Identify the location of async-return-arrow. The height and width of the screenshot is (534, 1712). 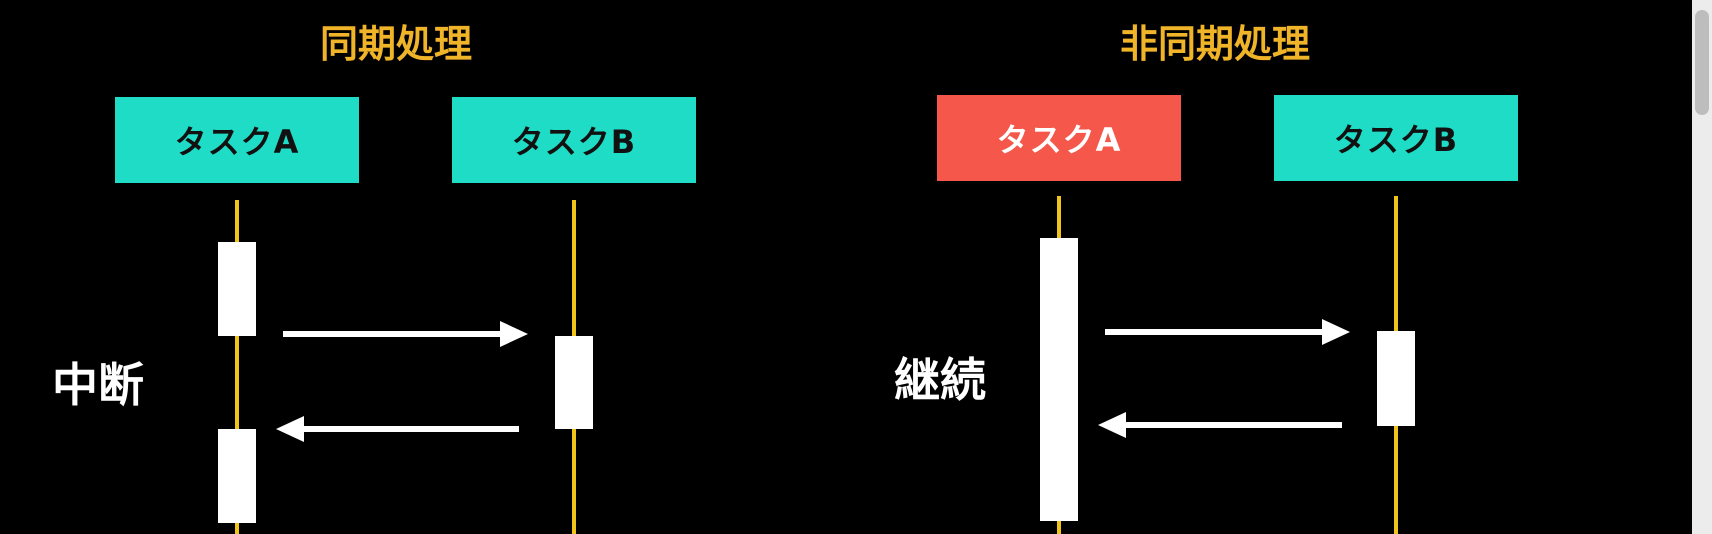
(1220, 425).